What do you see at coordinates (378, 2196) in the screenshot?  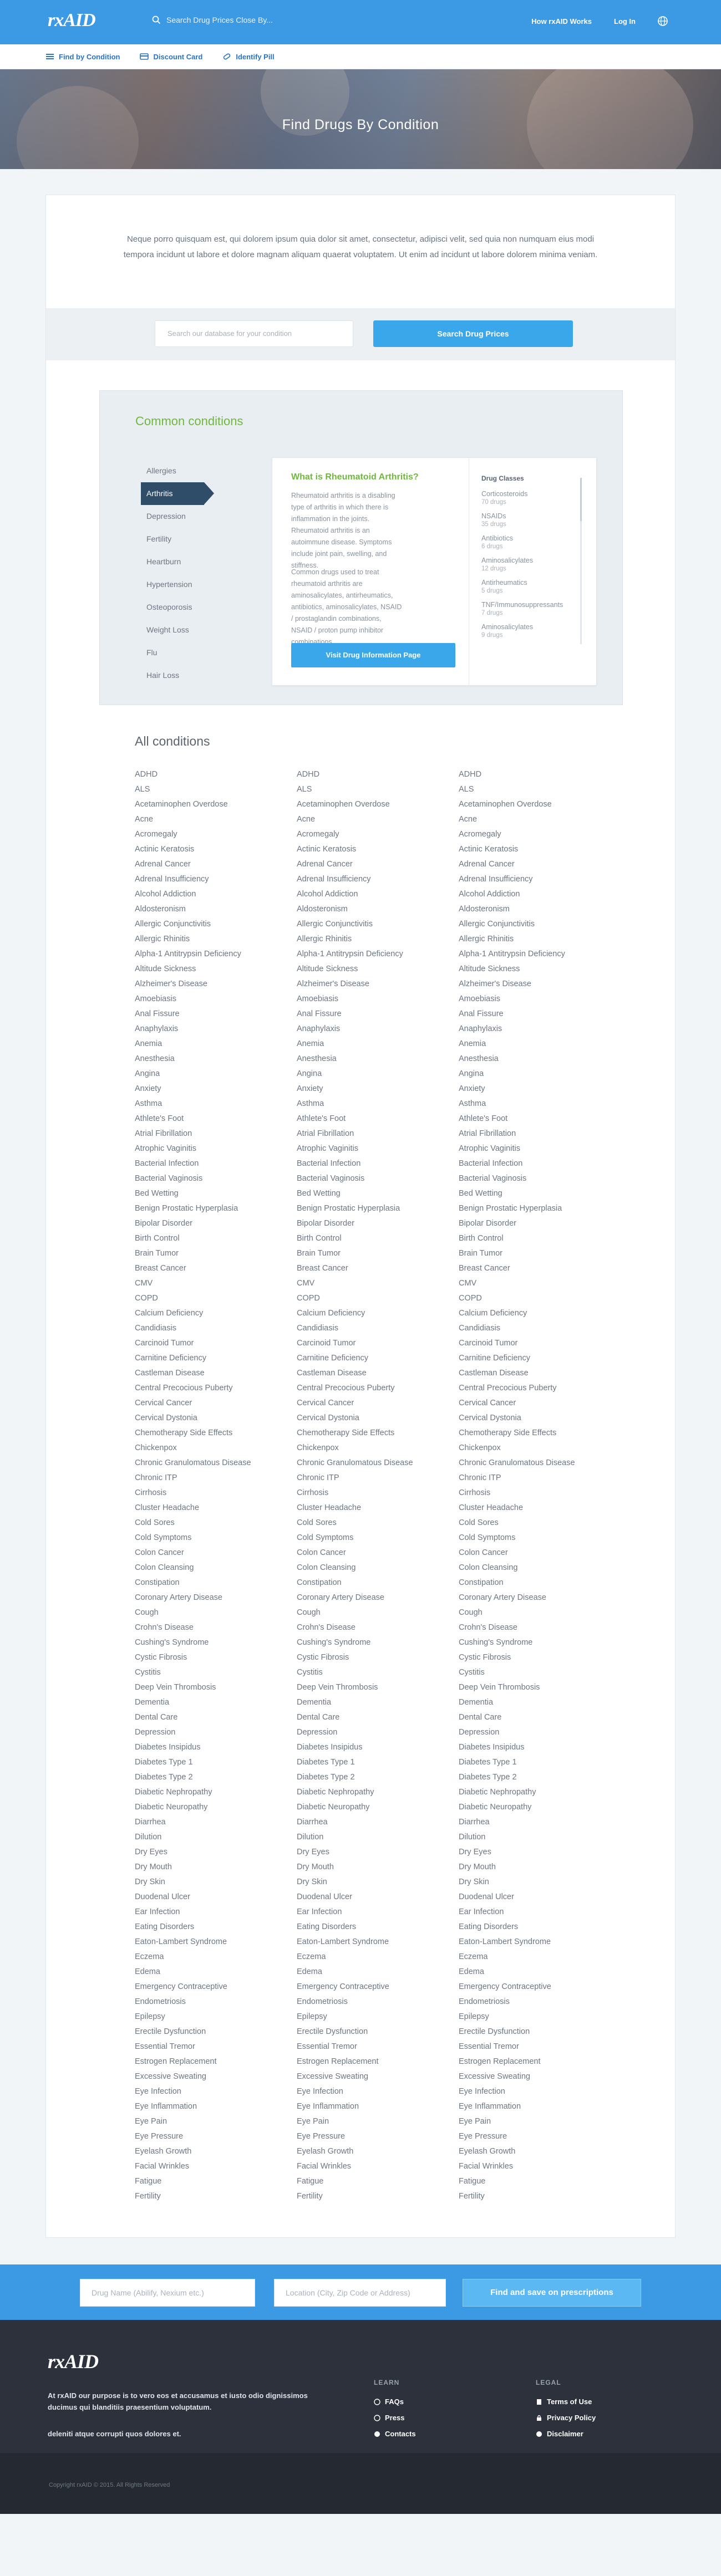 I see `condition-link: Fertility` at bounding box center [378, 2196].